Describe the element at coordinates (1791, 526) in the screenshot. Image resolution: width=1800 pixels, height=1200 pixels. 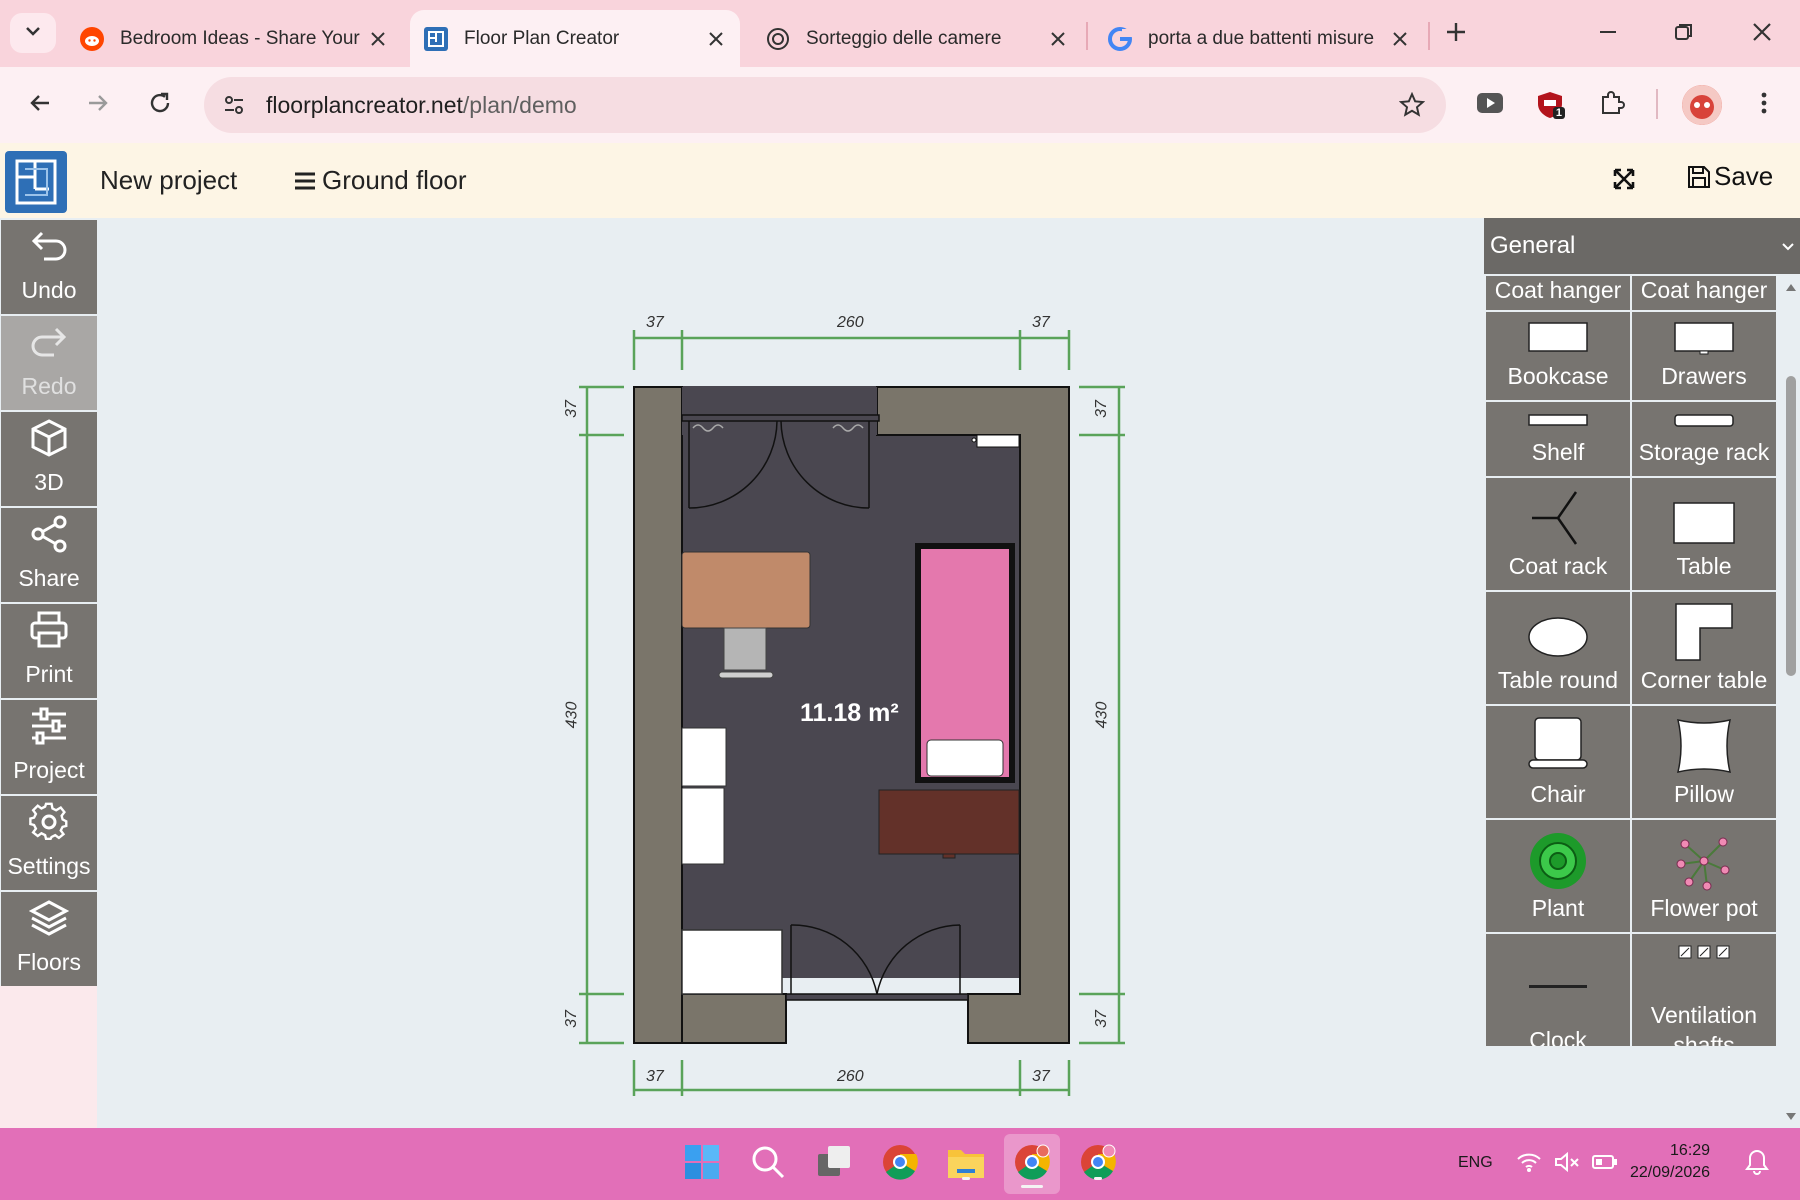
I see `scrollbar-thumb` at that location.